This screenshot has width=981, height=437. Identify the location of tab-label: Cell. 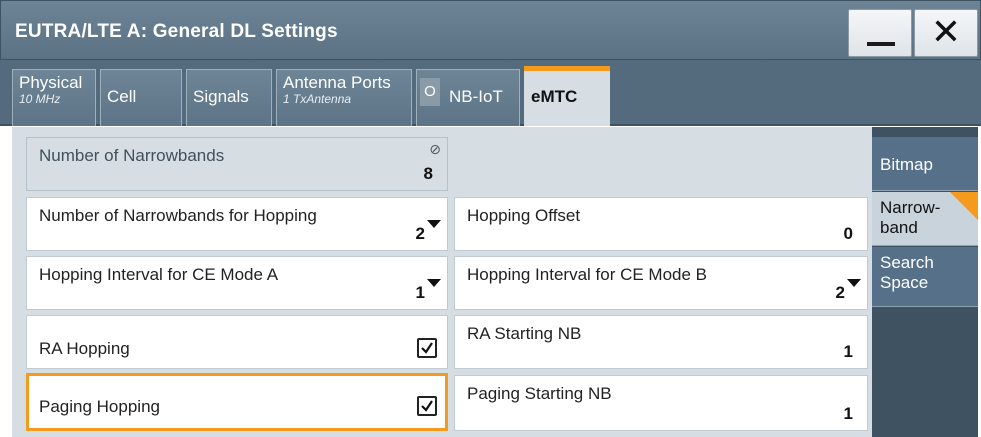
(122, 96).